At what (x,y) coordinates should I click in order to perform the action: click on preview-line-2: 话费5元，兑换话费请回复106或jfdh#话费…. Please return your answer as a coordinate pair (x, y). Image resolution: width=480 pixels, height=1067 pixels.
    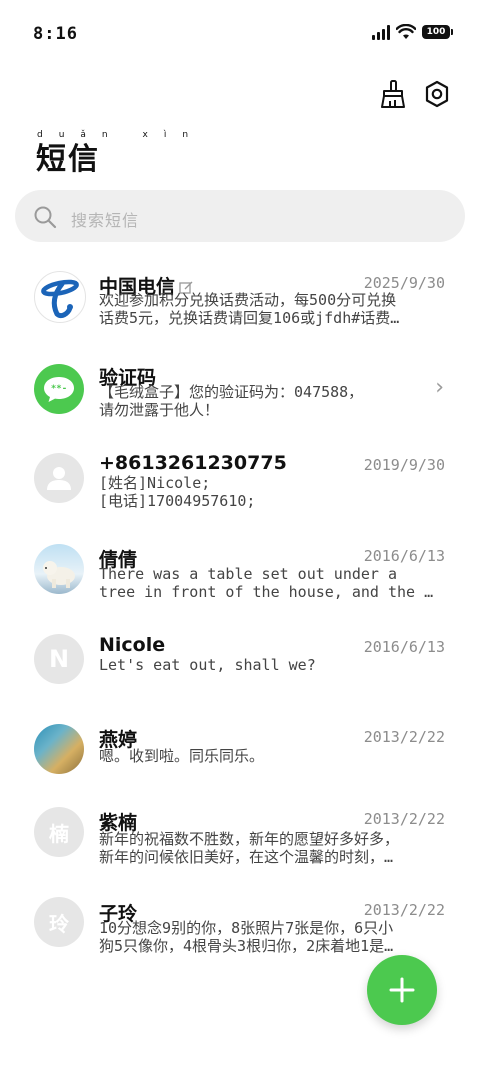
    Looking at the image, I should click on (249, 318).